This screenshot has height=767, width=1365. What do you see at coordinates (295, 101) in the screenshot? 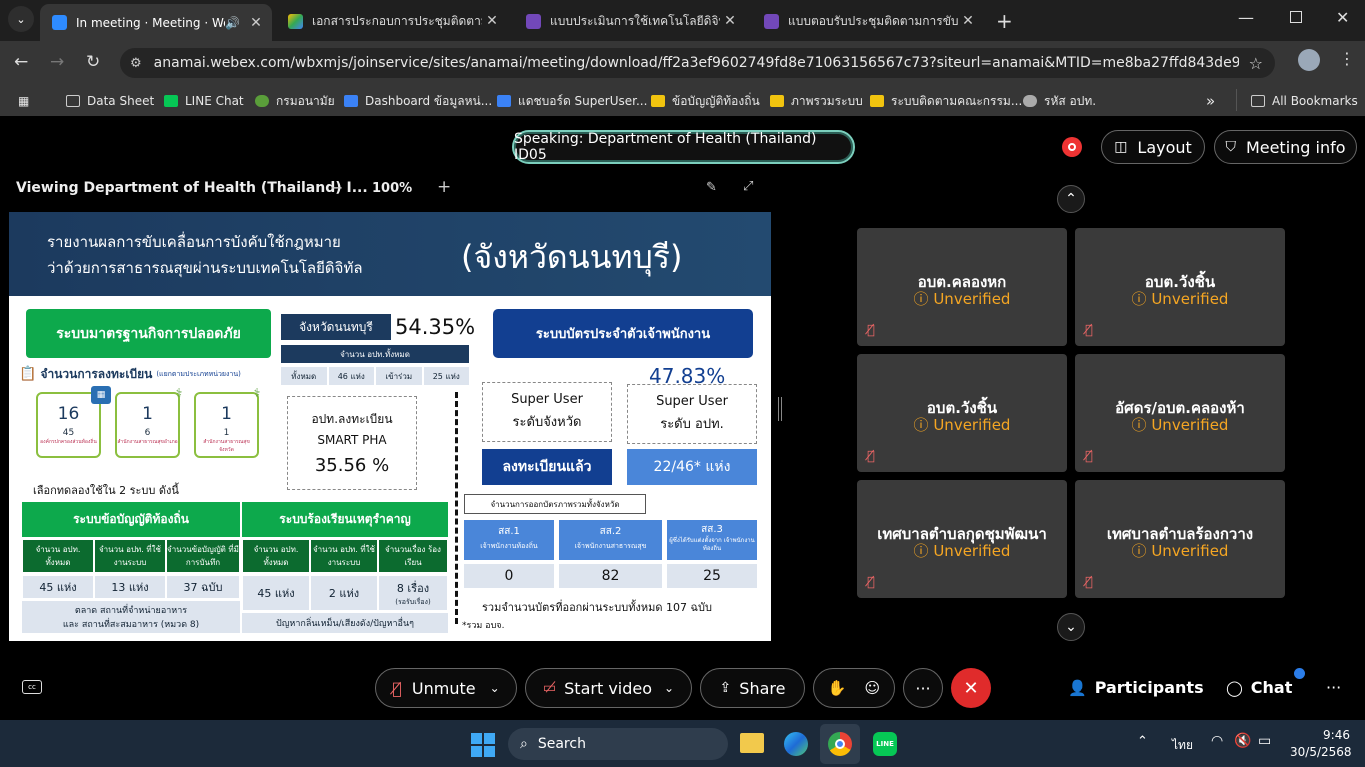
I see `bookmark-item: กรมอนามัย` at bounding box center [295, 101].